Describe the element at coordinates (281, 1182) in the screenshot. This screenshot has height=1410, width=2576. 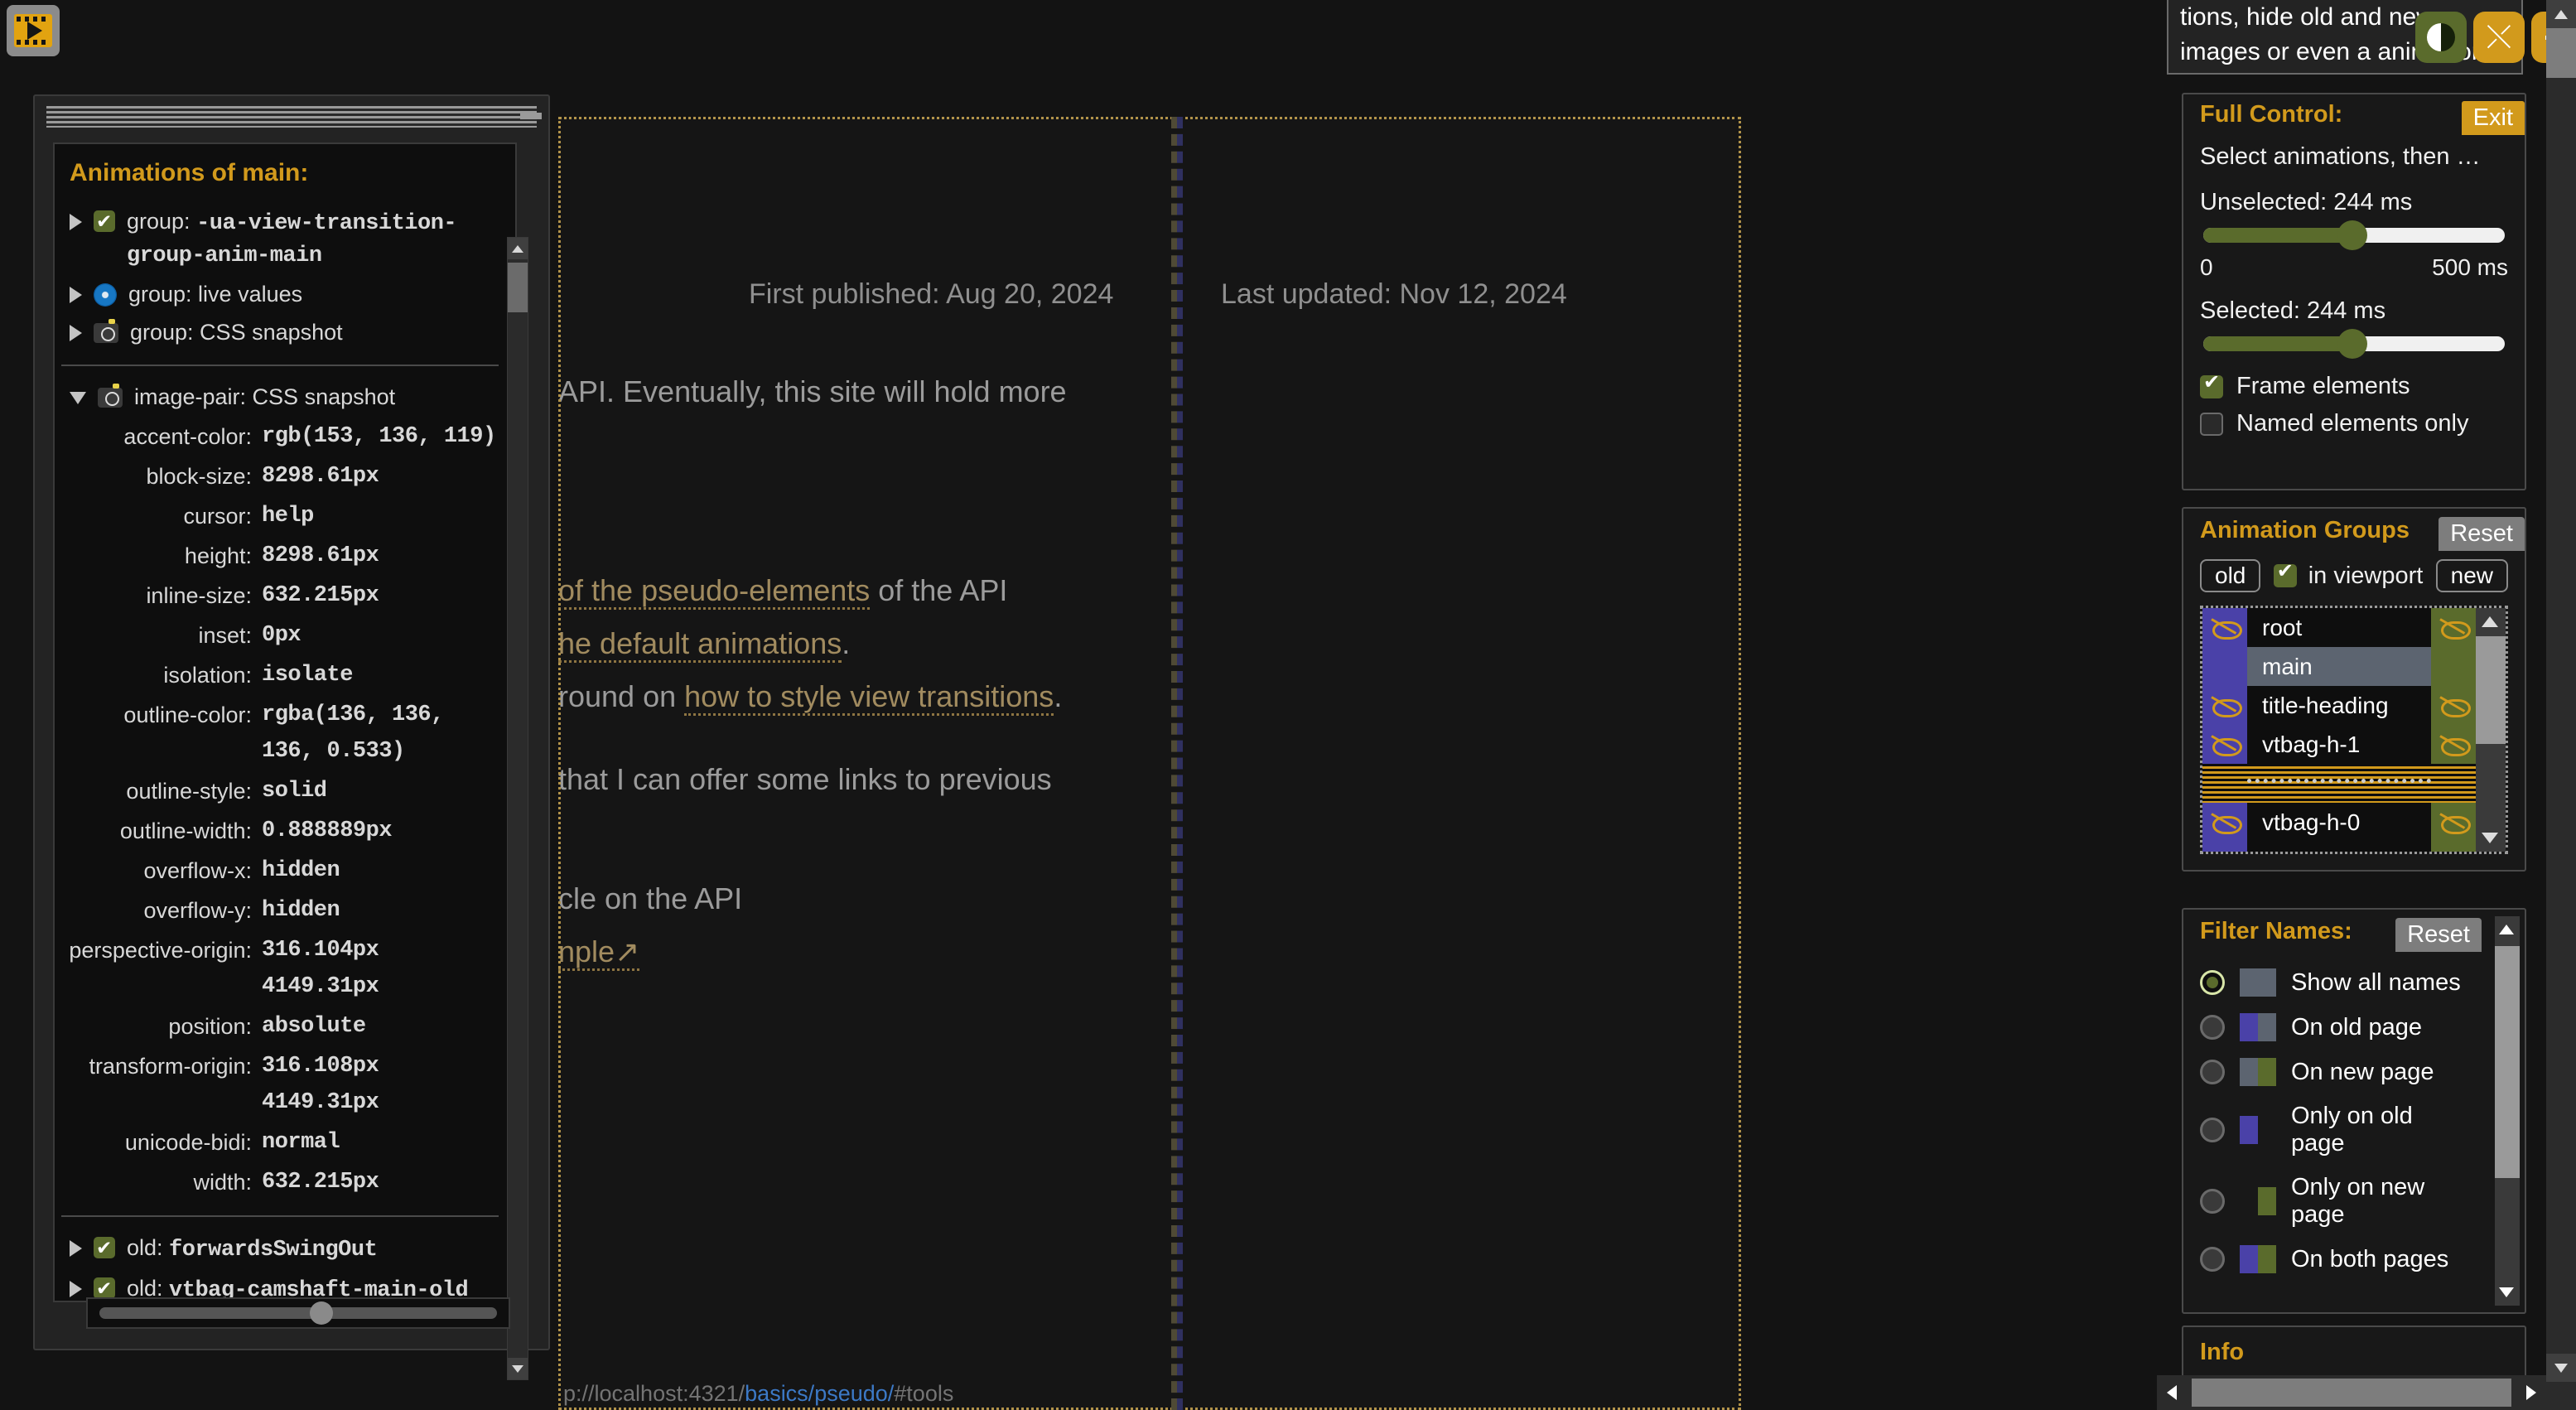
I see `css-property-row: width: 632.215px` at that location.